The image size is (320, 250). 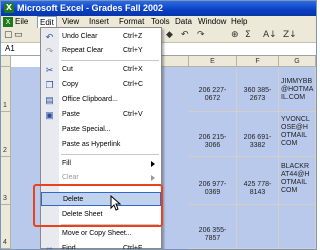 I want to click on cell-f4, so click(x=258, y=227).